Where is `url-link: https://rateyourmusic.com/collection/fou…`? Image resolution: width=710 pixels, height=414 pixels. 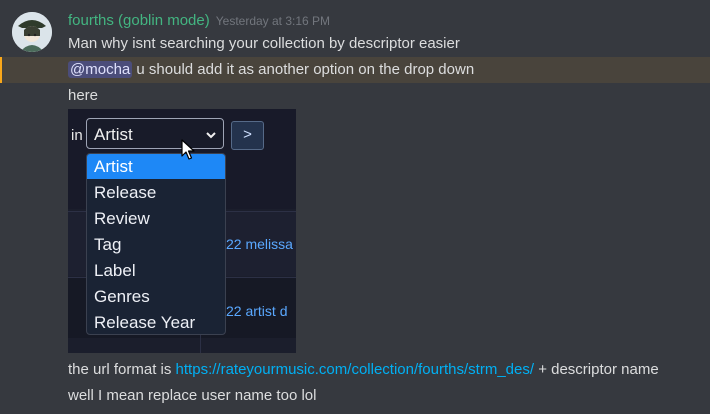 url-link: https://rateyourmusic.com/collection/fou… is located at coordinates (355, 369).